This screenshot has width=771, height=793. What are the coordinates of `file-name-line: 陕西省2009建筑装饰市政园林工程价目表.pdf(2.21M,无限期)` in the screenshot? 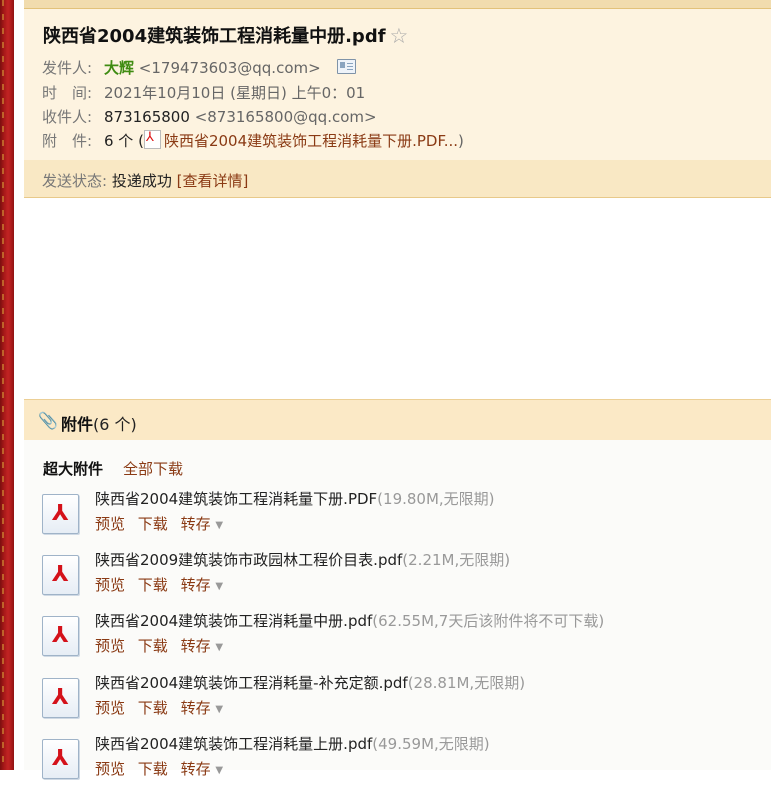 It's located at (302, 559).